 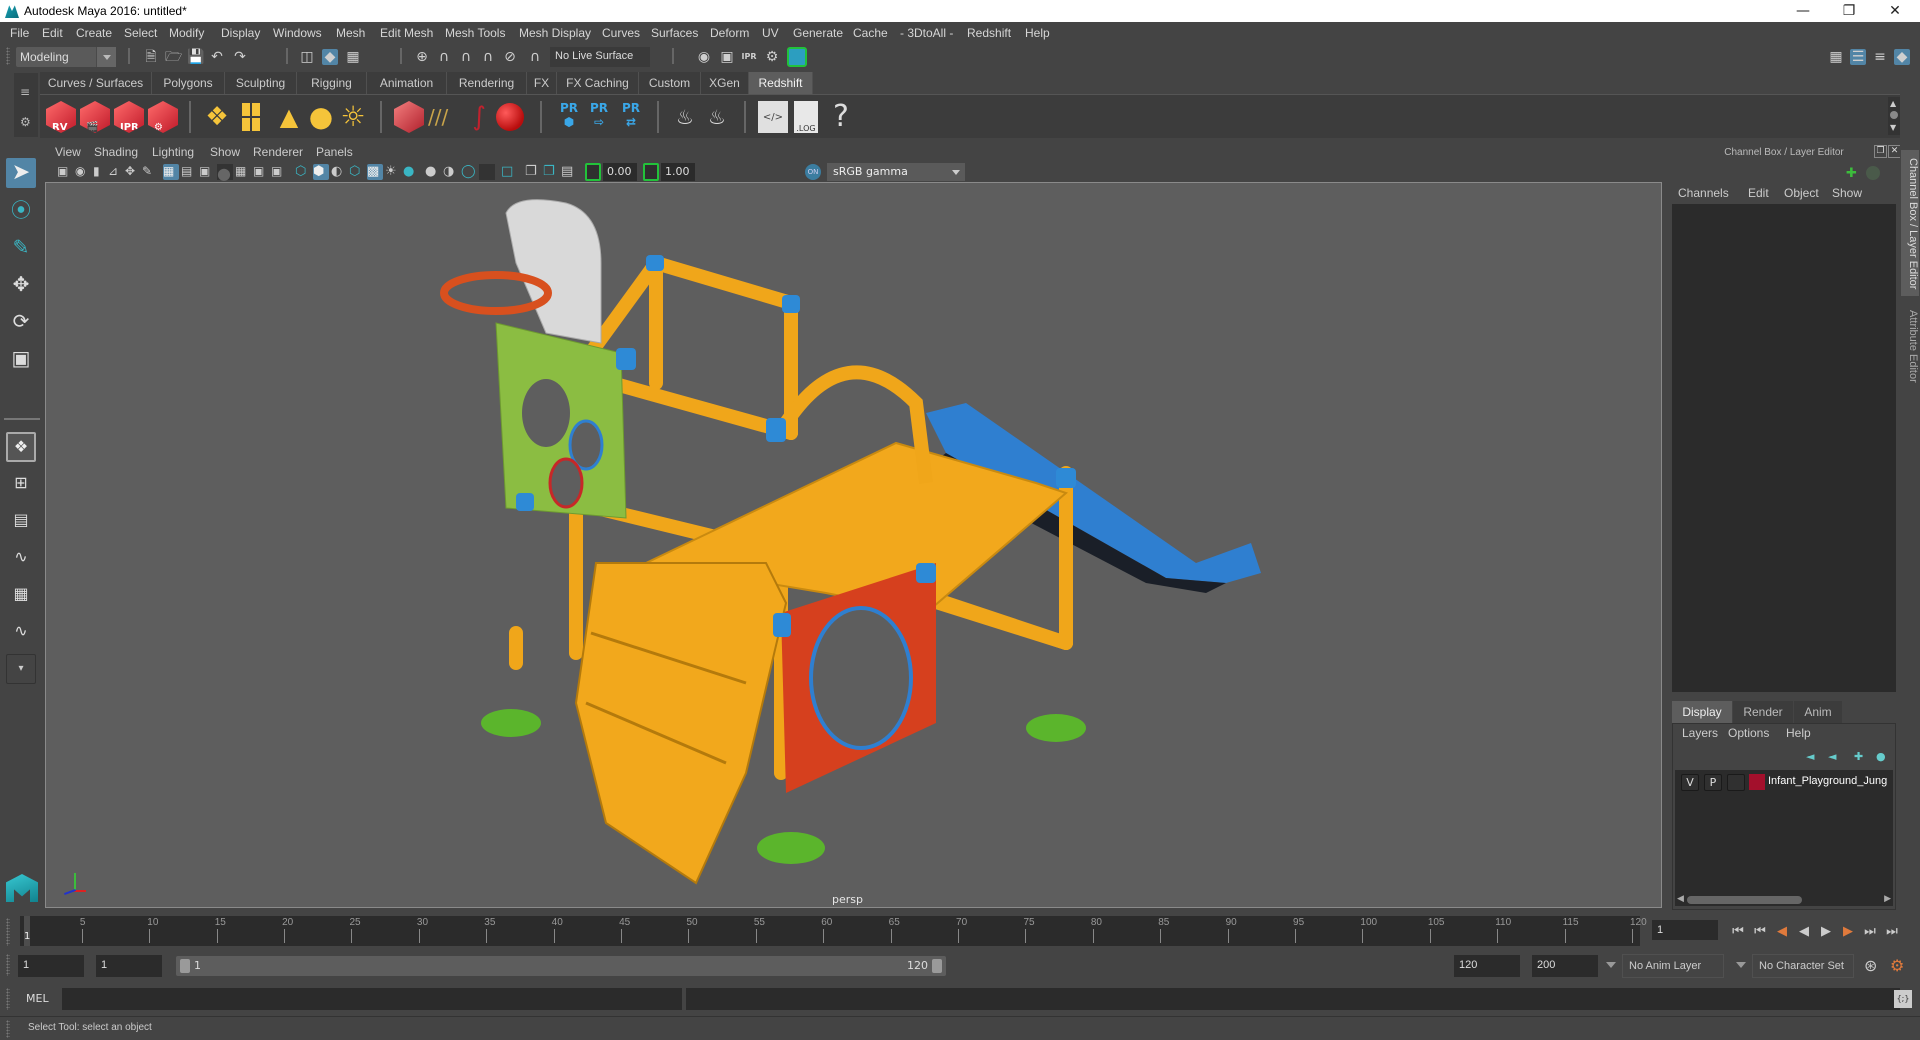 What do you see at coordinates (1680, 899) in the screenshot?
I see `scroll-left-icon: ◀` at bounding box center [1680, 899].